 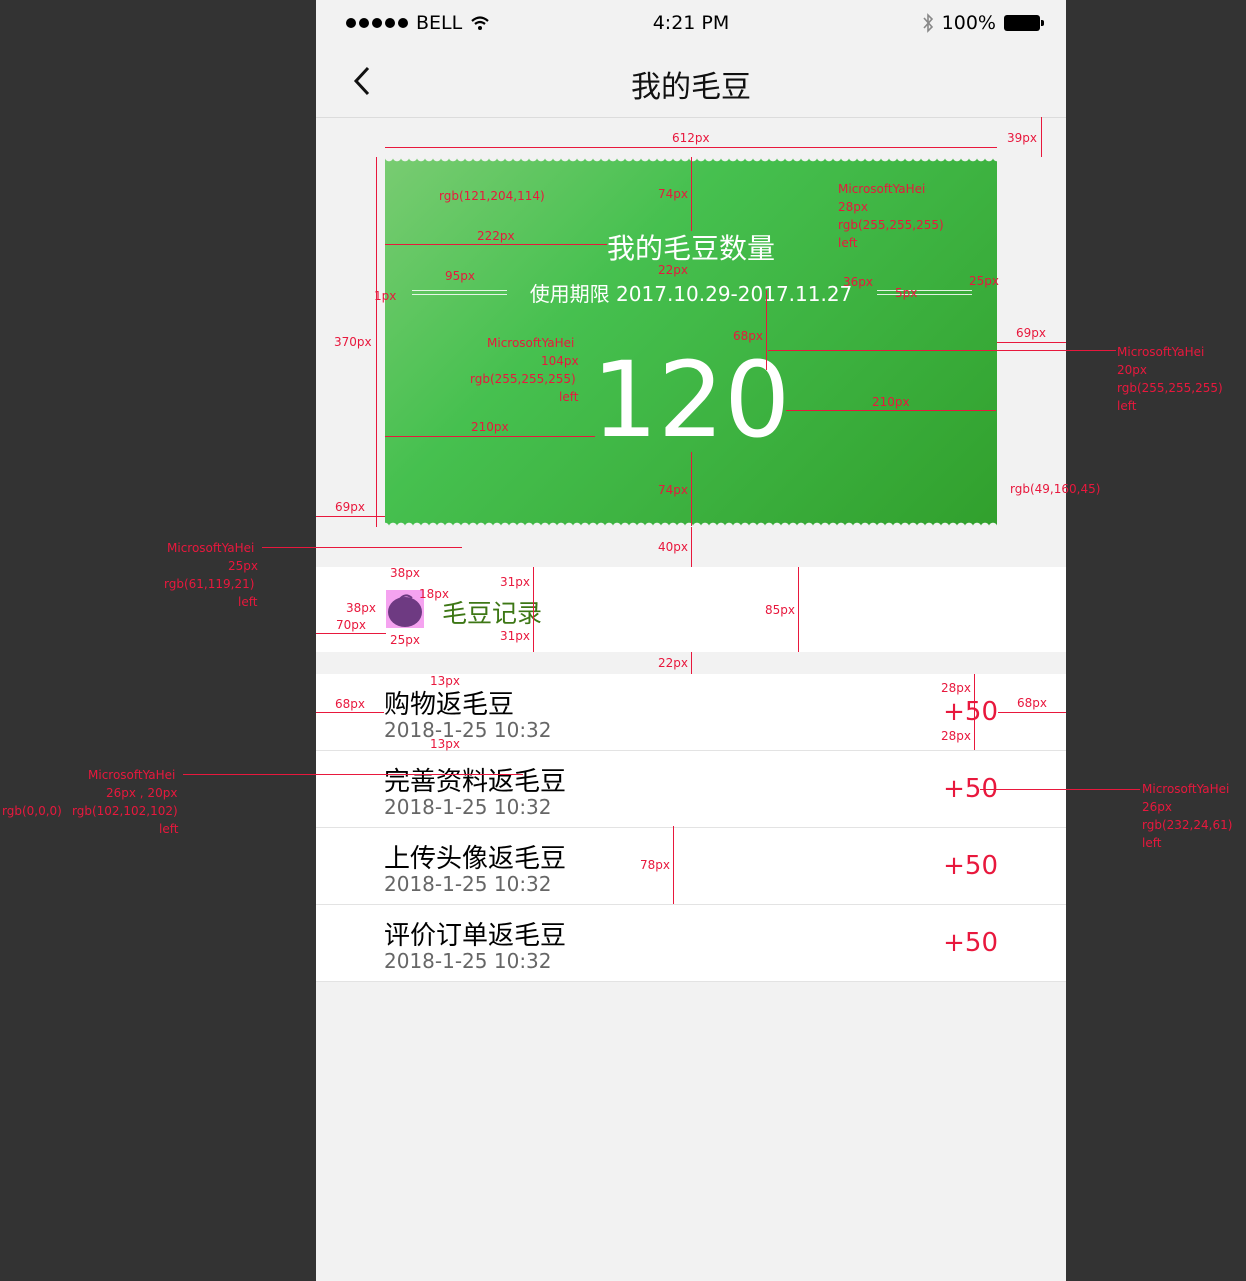 What do you see at coordinates (1187, 825) in the screenshot?
I see `spec-label: rgb(232,24,61)` at bounding box center [1187, 825].